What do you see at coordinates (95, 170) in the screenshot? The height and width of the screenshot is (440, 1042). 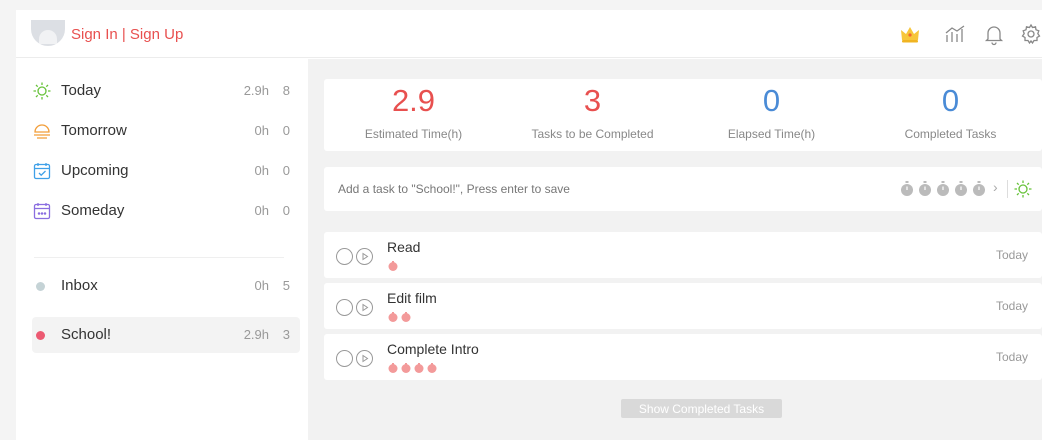 I see `sidebar-item-label: Upcoming` at bounding box center [95, 170].